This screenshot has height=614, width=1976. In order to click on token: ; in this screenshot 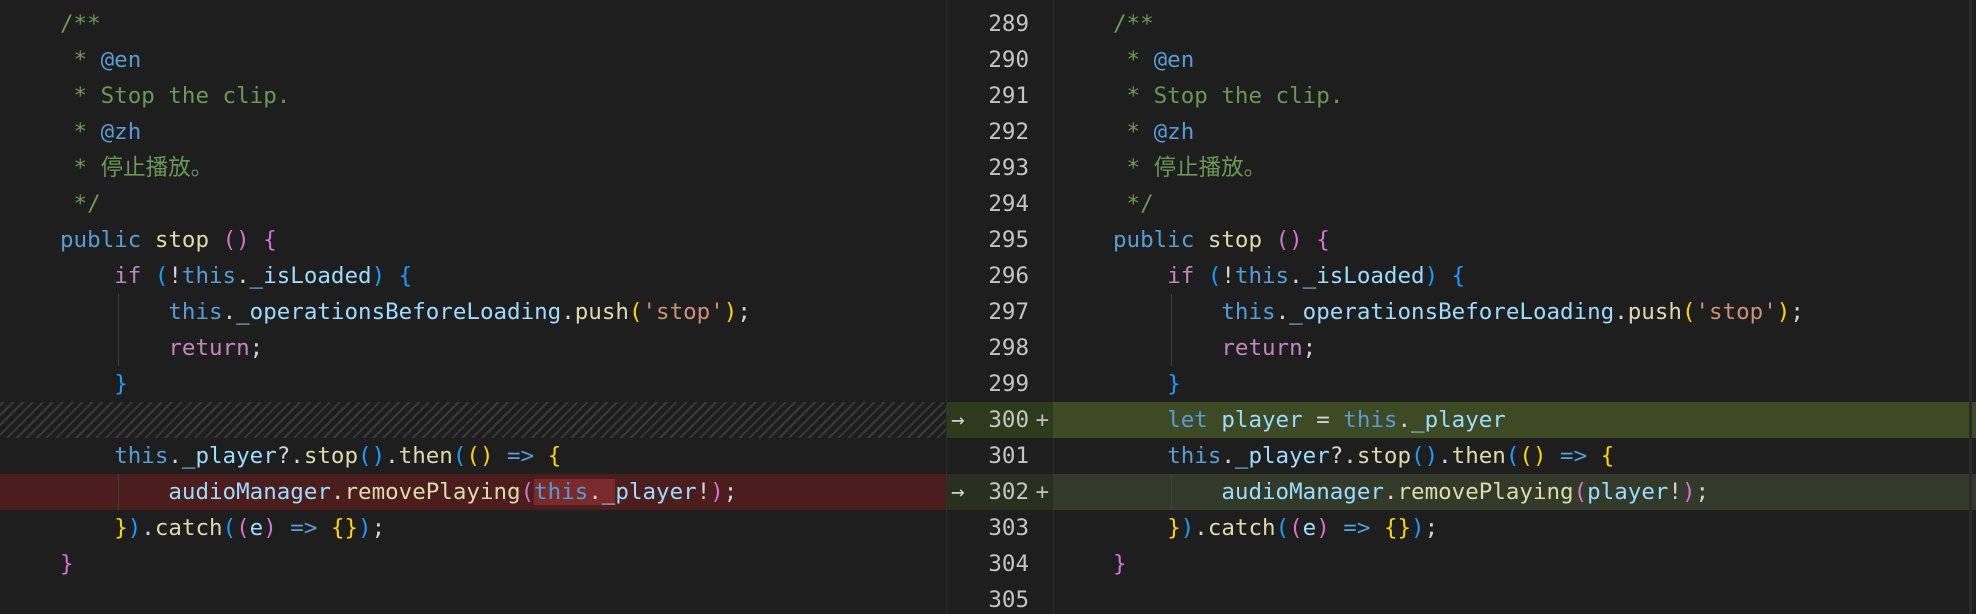, I will do `click(1309, 348)`.